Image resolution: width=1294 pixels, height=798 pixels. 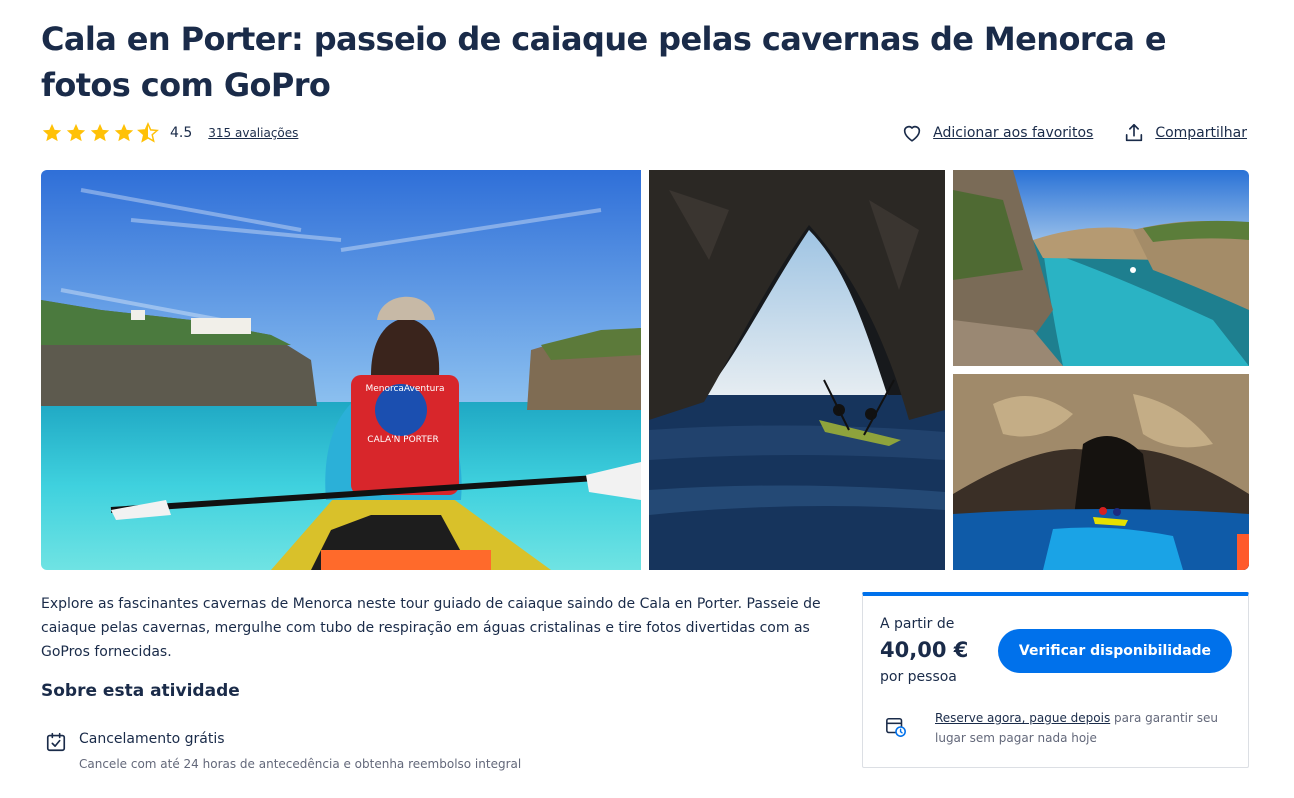 I want to click on price-from-label: A partir de, so click(x=917, y=624).